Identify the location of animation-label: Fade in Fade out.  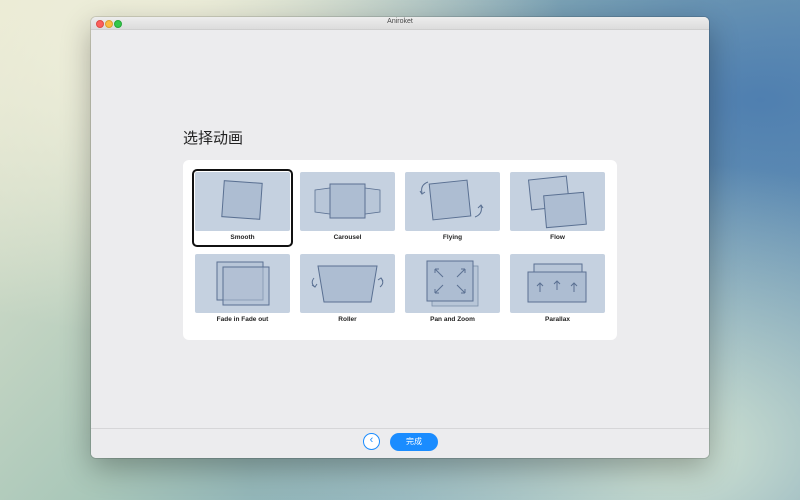
(242, 319).